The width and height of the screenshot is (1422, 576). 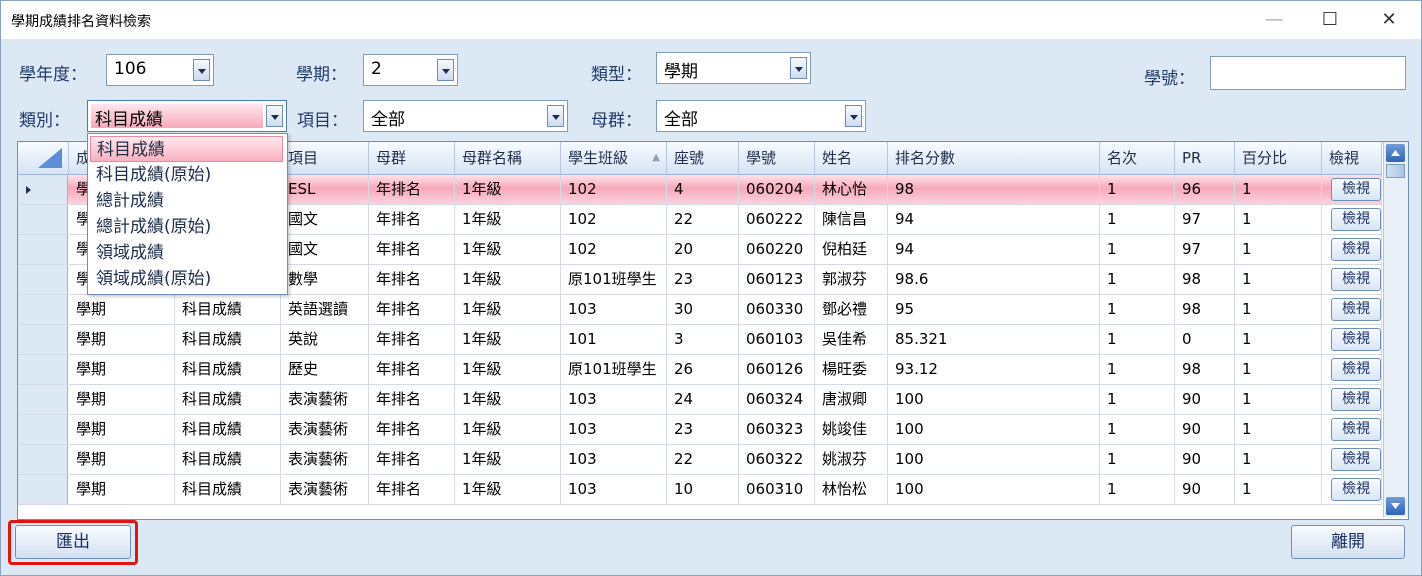 What do you see at coordinates (700, 310) in the screenshot?
I see `table-row: 學期 科目成績 英語選讀 年排名 1年級 103 30 060330 鄧必禮 95 1 98 1 檢視` at bounding box center [700, 310].